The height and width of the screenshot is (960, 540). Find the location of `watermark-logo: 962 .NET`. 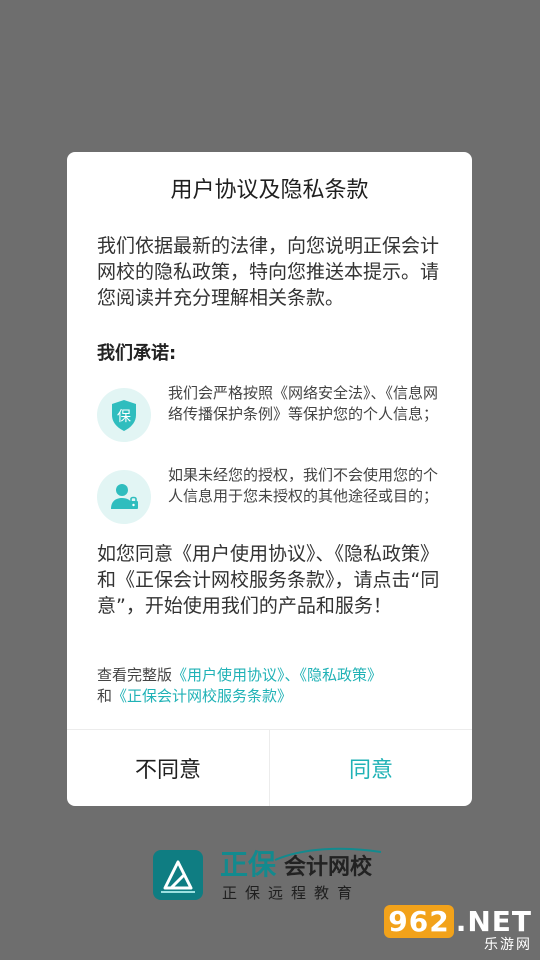

watermark-logo: 962 .NET is located at coordinates (458, 921).